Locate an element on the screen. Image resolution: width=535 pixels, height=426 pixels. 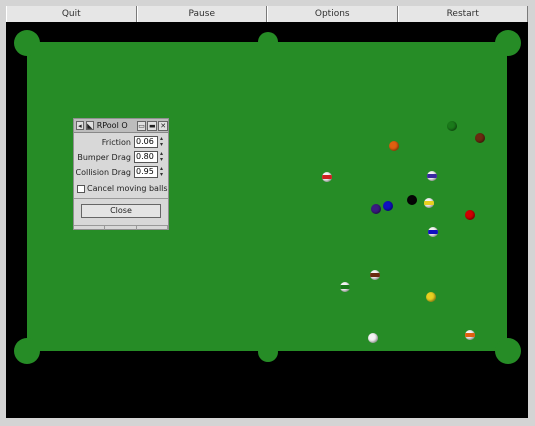
ball-cue is located at coordinates (373, 338).